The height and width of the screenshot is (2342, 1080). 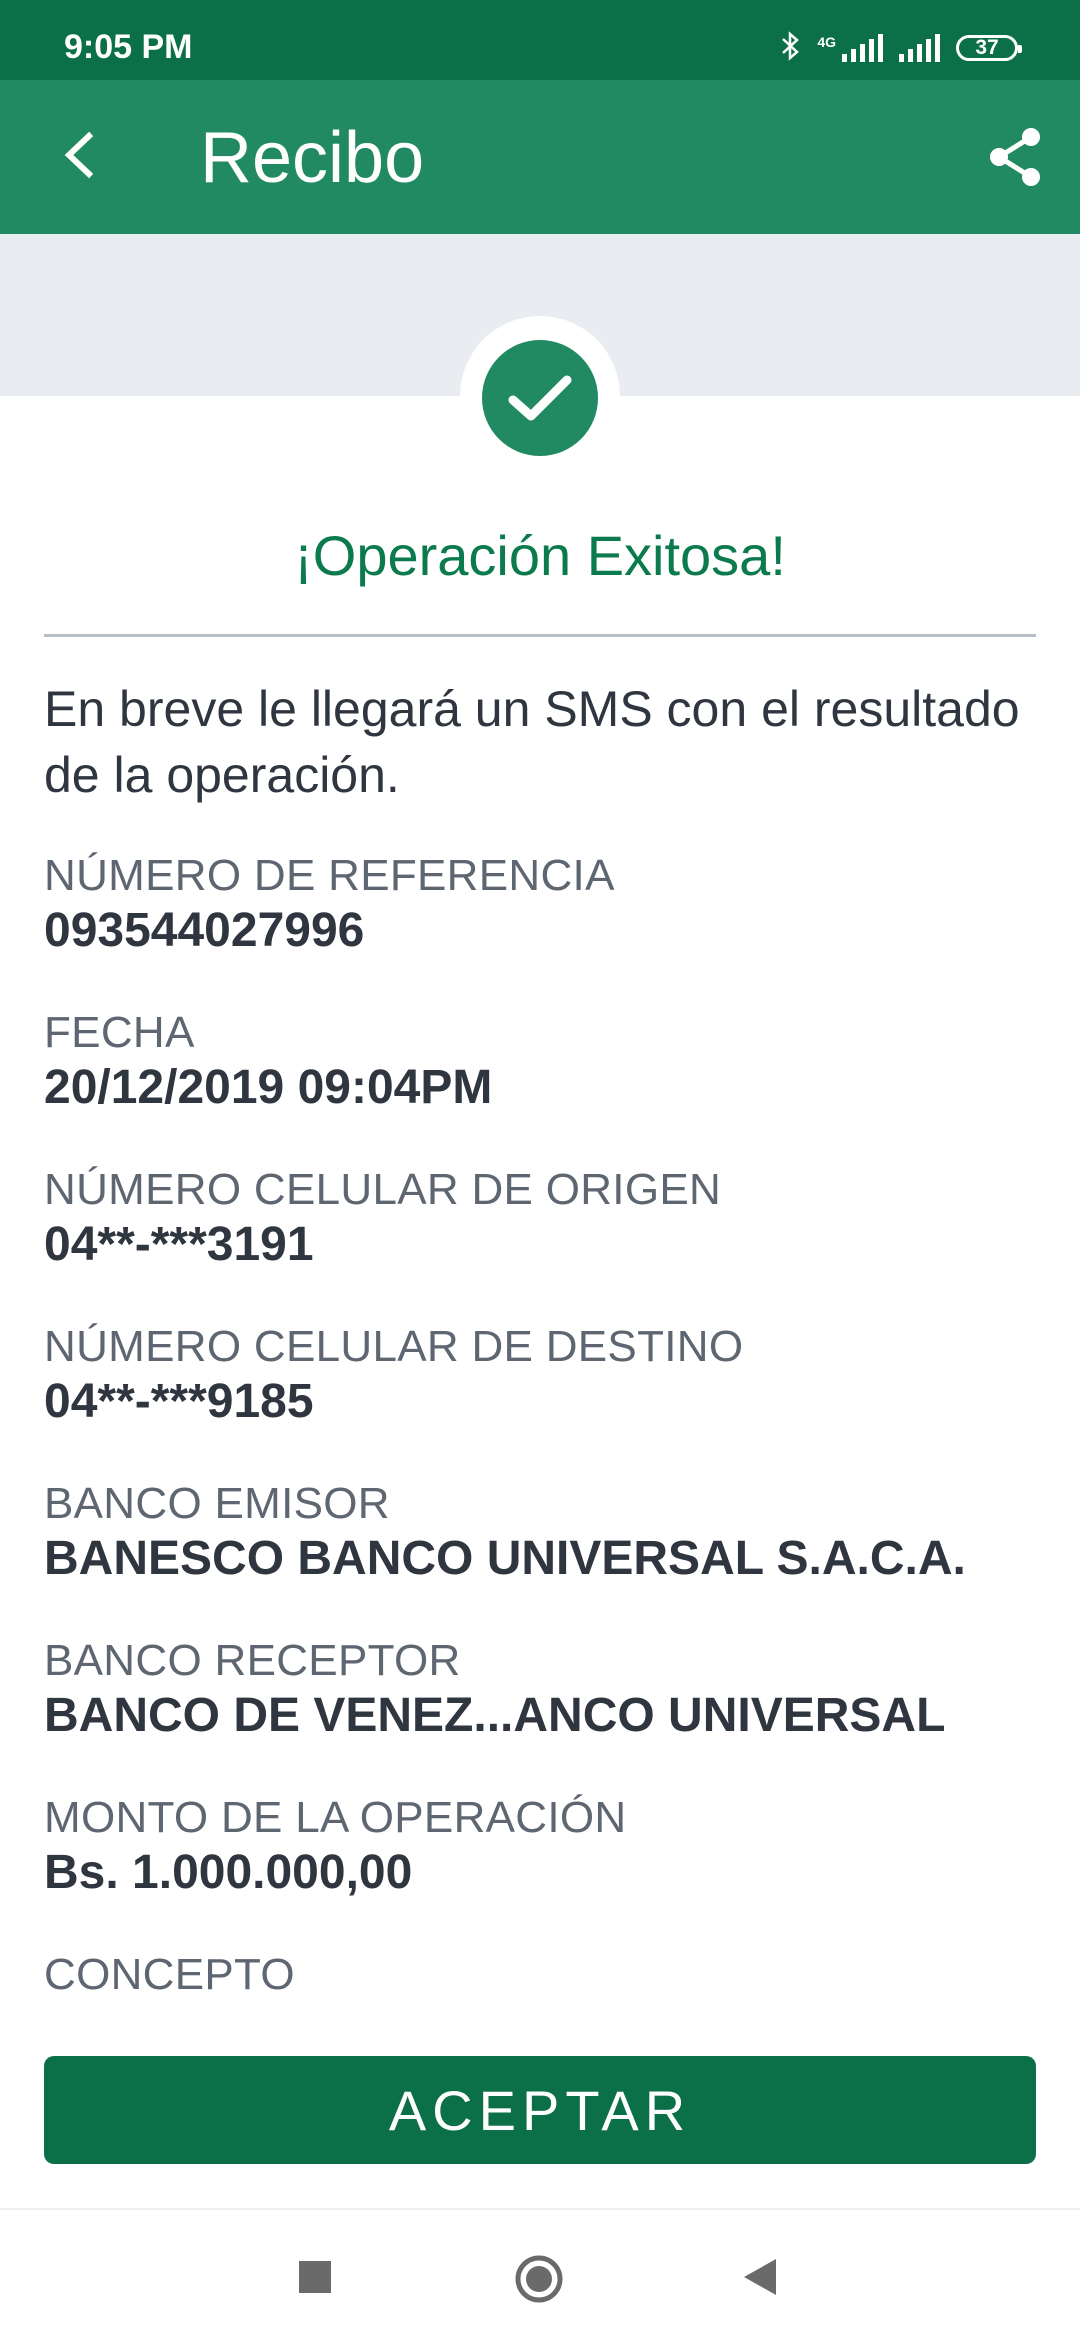 I want to click on back-arrow-icon, so click(x=79, y=157).